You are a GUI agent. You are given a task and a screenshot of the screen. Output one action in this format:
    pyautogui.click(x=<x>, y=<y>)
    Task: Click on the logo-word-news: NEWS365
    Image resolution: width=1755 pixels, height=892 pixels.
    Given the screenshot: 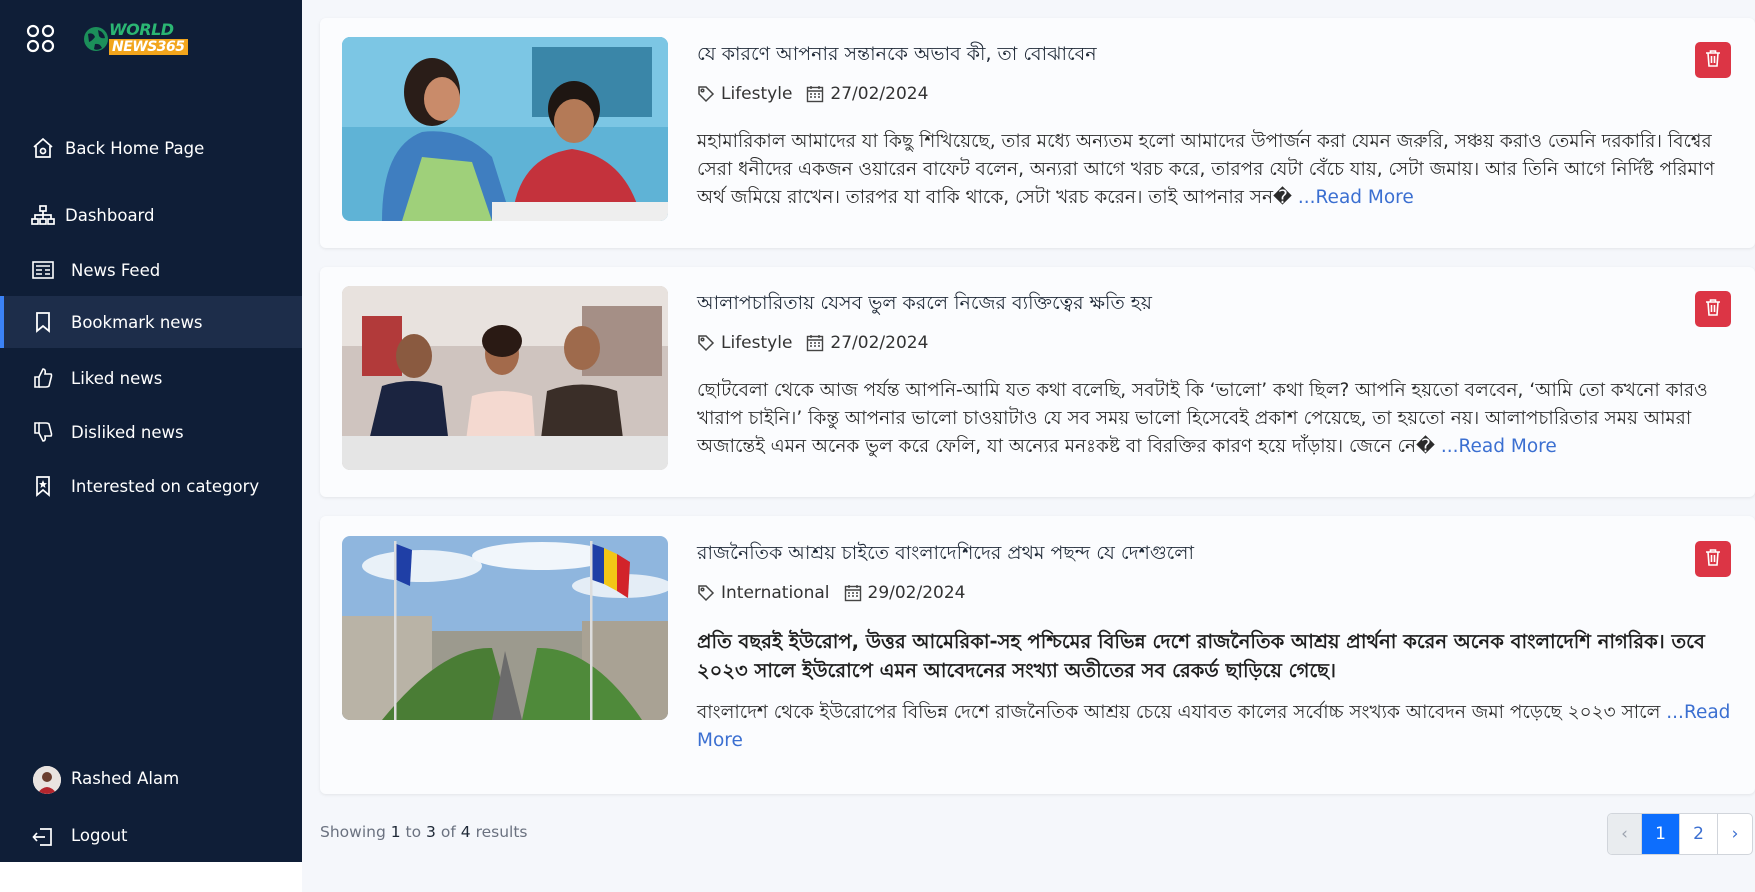 What is the action you would take?
    pyautogui.click(x=148, y=47)
    